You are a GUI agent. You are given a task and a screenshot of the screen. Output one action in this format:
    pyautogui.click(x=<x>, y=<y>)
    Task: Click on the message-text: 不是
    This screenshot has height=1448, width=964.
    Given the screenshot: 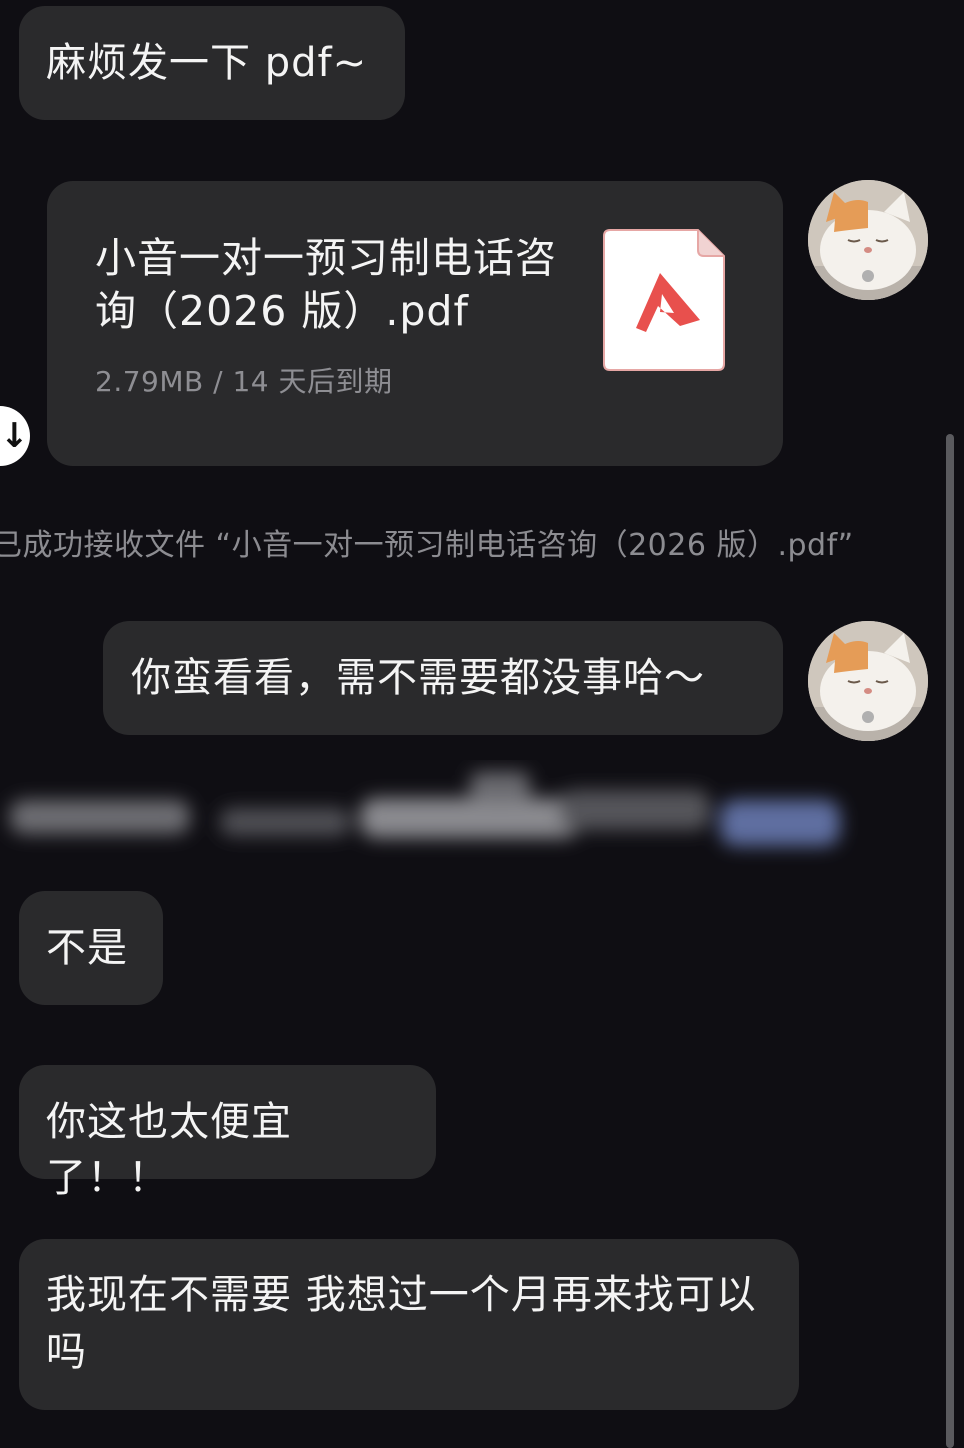 What is the action you would take?
    pyautogui.click(x=87, y=948)
    